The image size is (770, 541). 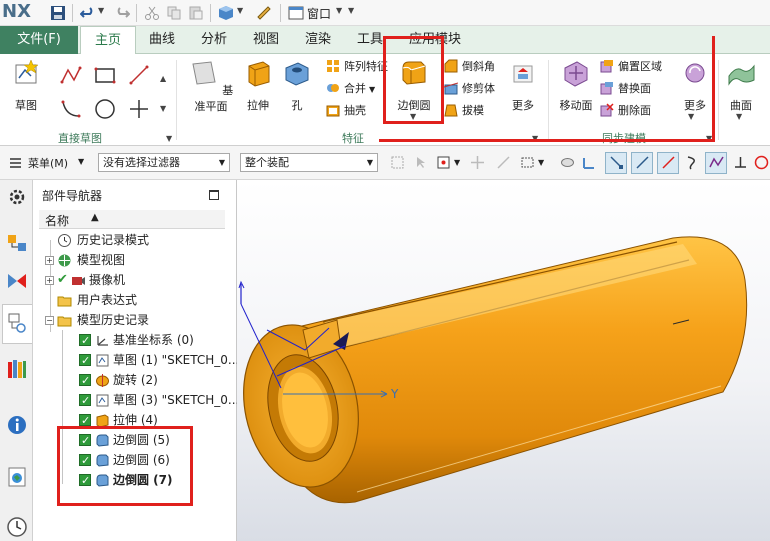 What do you see at coordinates (132, 219) in the screenshot?
I see `navigator-column-header: 名称 ▲` at bounding box center [132, 219].